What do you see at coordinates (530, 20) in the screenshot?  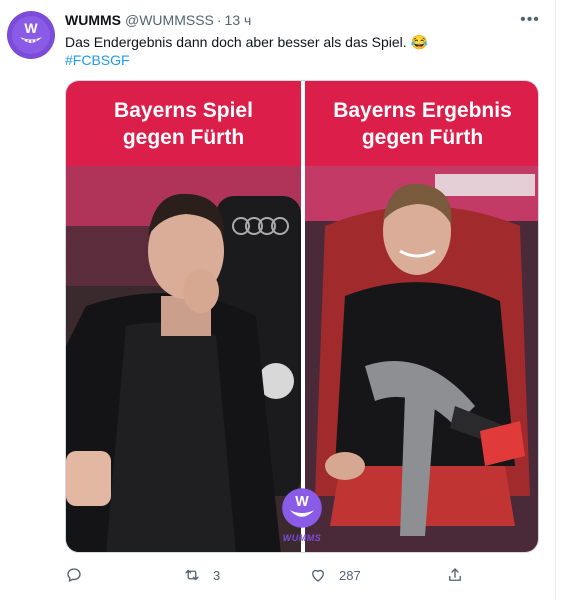 I see `more-options-icon: •••` at bounding box center [530, 20].